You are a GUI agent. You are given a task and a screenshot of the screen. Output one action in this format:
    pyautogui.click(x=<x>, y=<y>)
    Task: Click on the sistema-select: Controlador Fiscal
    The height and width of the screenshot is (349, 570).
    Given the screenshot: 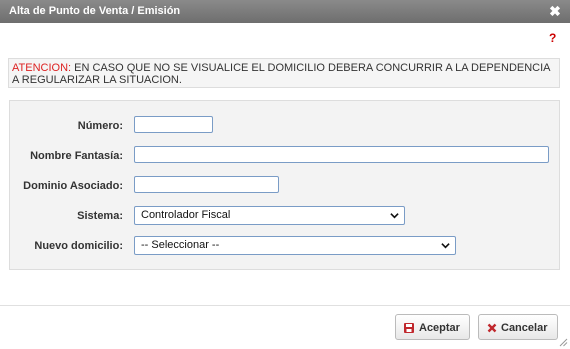 What is the action you would take?
    pyautogui.click(x=269, y=215)
    